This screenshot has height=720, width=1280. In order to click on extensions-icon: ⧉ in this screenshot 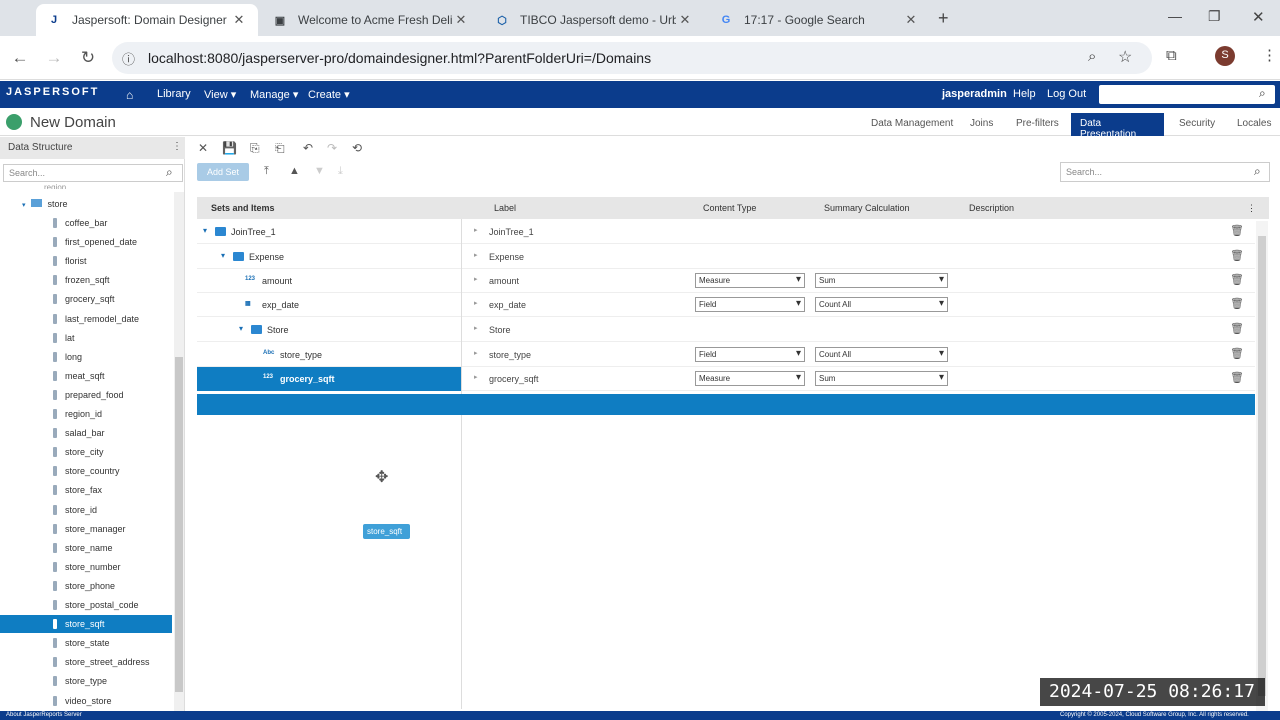, I will do `click(1171, 55)`.